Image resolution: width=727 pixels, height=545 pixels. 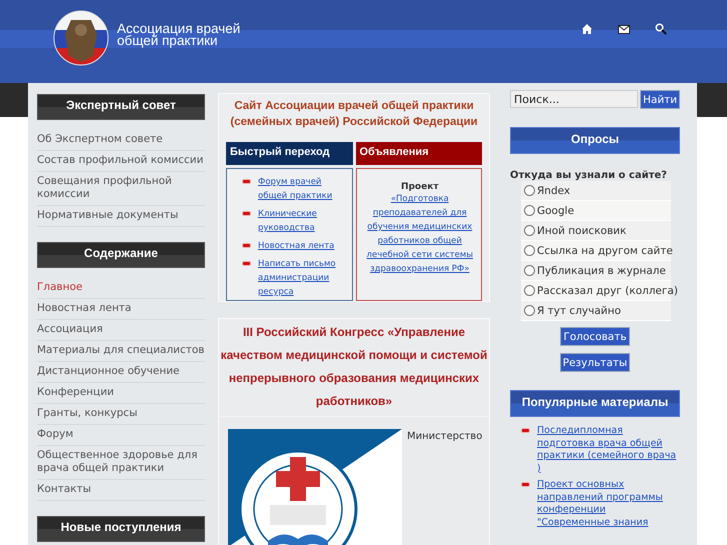 I want to click on site-title: Ассоциация врачей, so click(x=178, y=29).